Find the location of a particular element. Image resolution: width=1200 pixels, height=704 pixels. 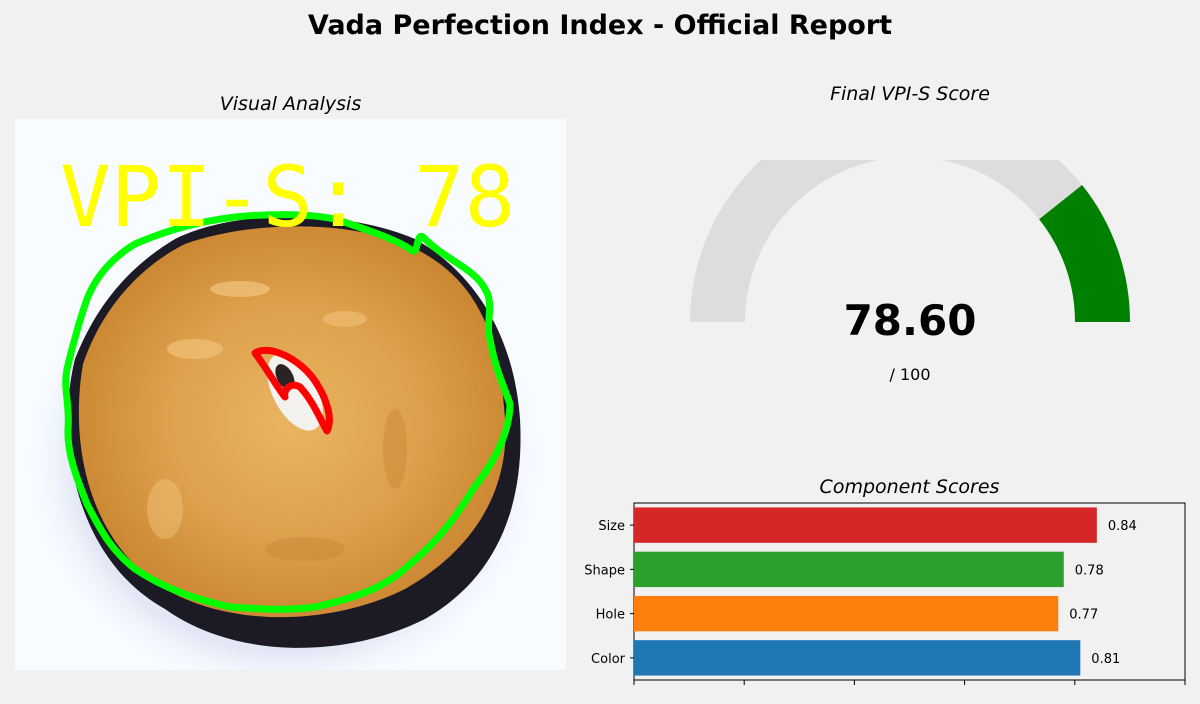

final-score-value: 78.60 is located at coordinates (910, 320).